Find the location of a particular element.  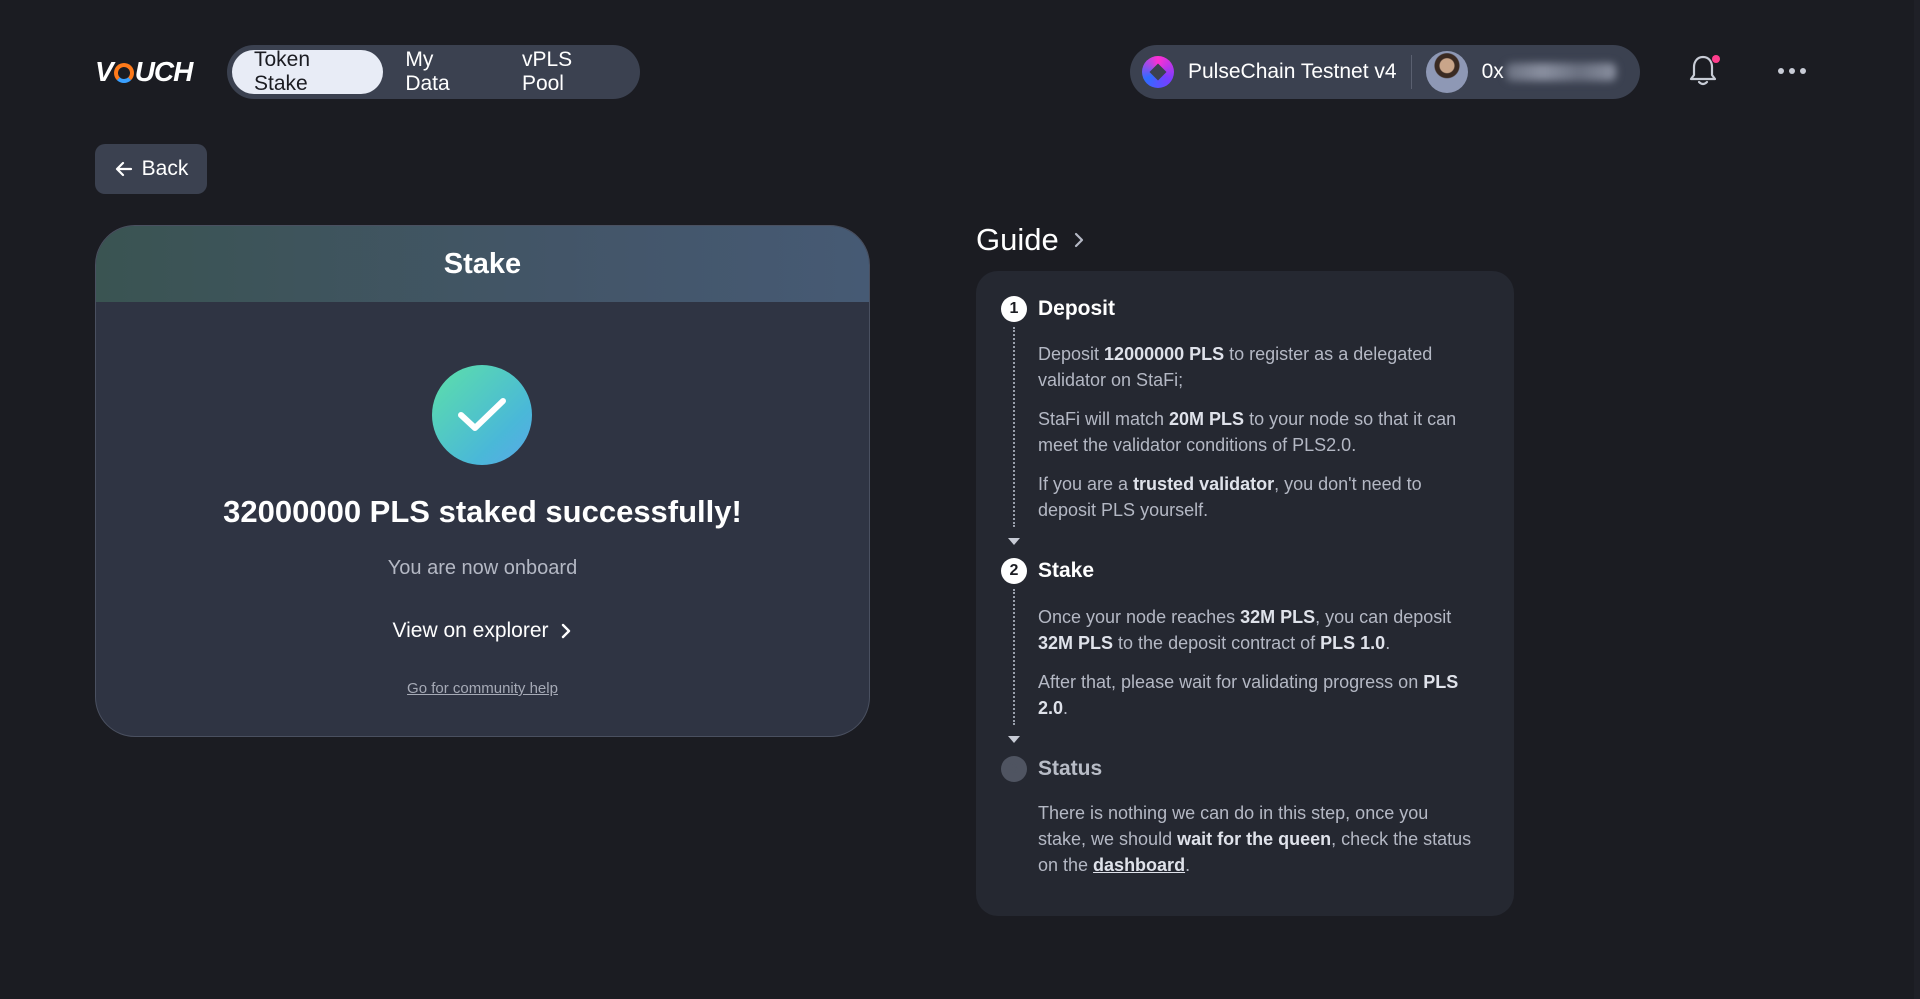

success-message: 32000000 PLS staked successfully! is located at coordinates (482, 511).